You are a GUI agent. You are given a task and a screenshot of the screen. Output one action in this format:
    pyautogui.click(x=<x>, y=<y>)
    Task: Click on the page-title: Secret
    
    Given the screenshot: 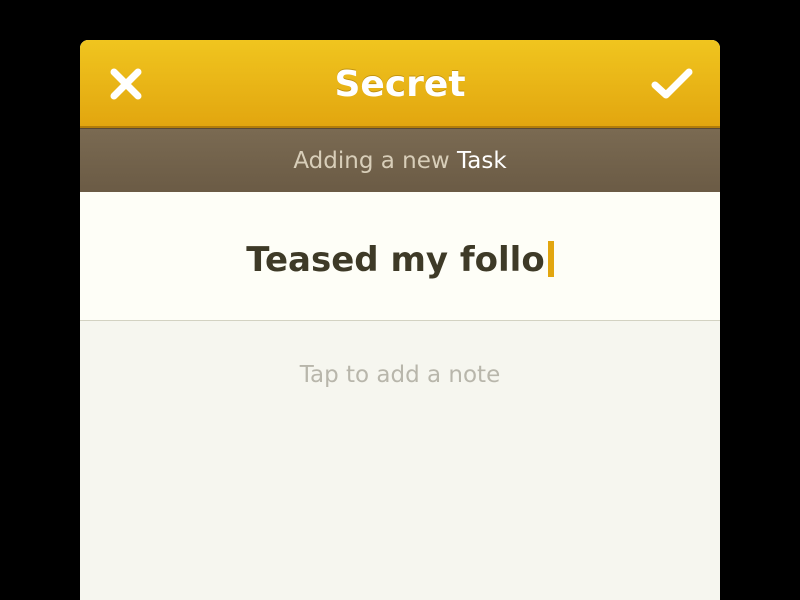 What is the action you would take?
    pyautogui.click(x=400, y=84)
    